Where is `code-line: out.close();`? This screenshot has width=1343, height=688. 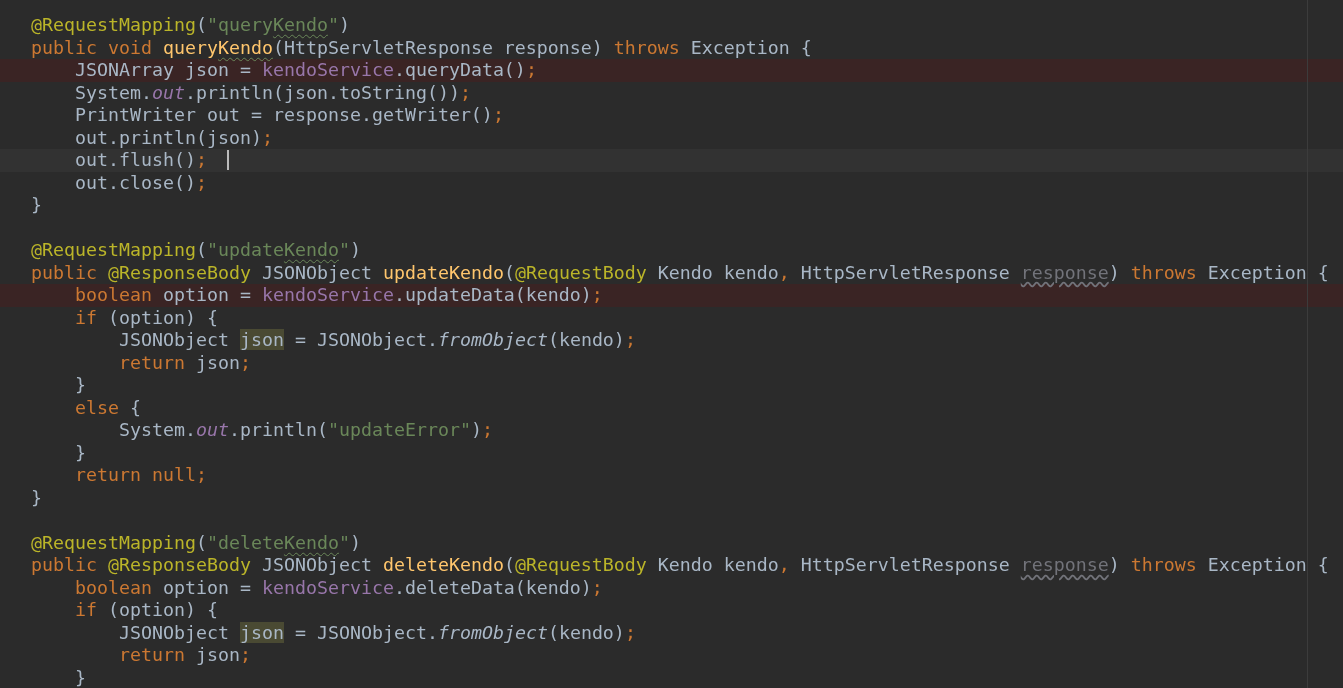 code-line: out.close(); is located at coordinates (140, 182).